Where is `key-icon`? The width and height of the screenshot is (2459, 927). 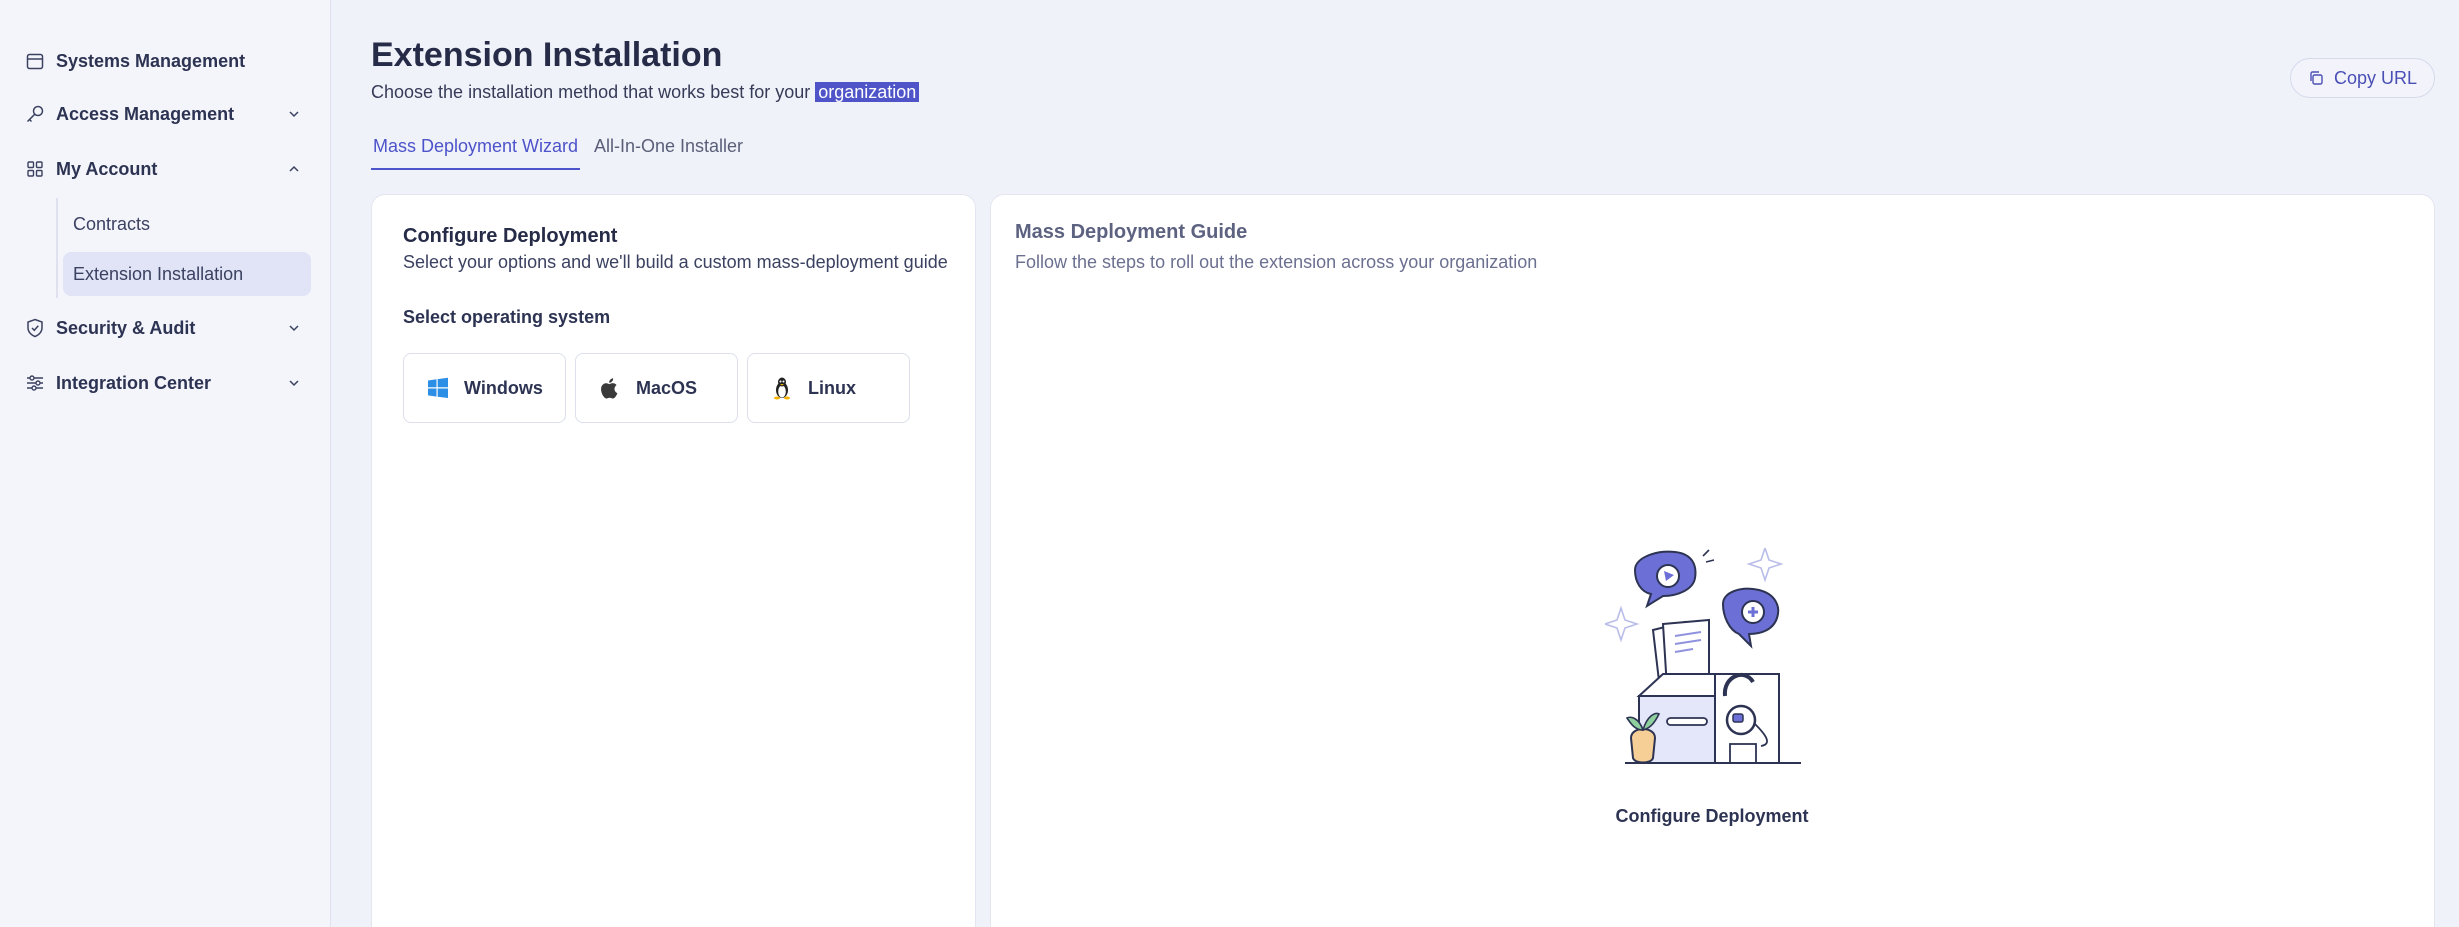 key-icon is located at coordinates (35, 114).